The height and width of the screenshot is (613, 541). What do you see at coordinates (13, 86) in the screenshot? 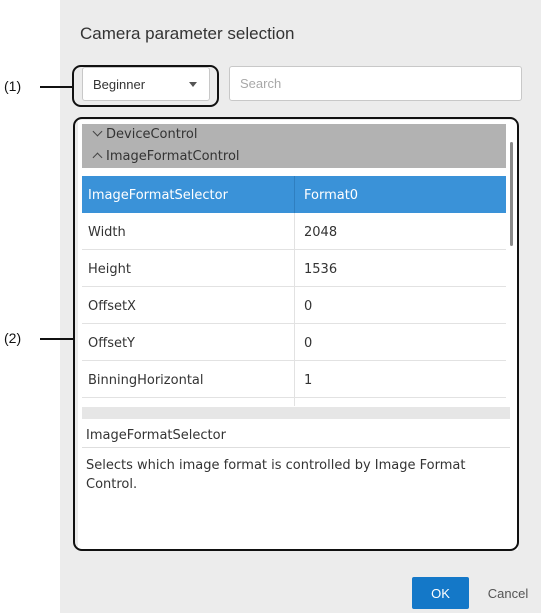
I see `callout-label-1: (1)` at bounding box center [13, 86].